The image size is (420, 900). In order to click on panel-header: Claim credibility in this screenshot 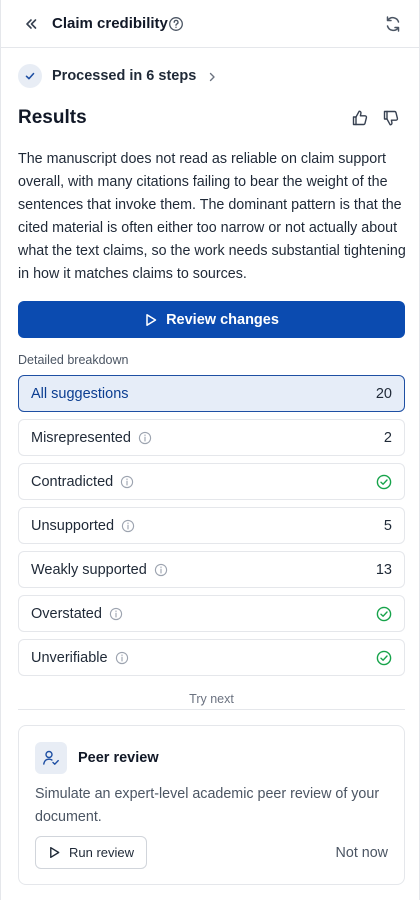, I will do `click(210, 24)`.